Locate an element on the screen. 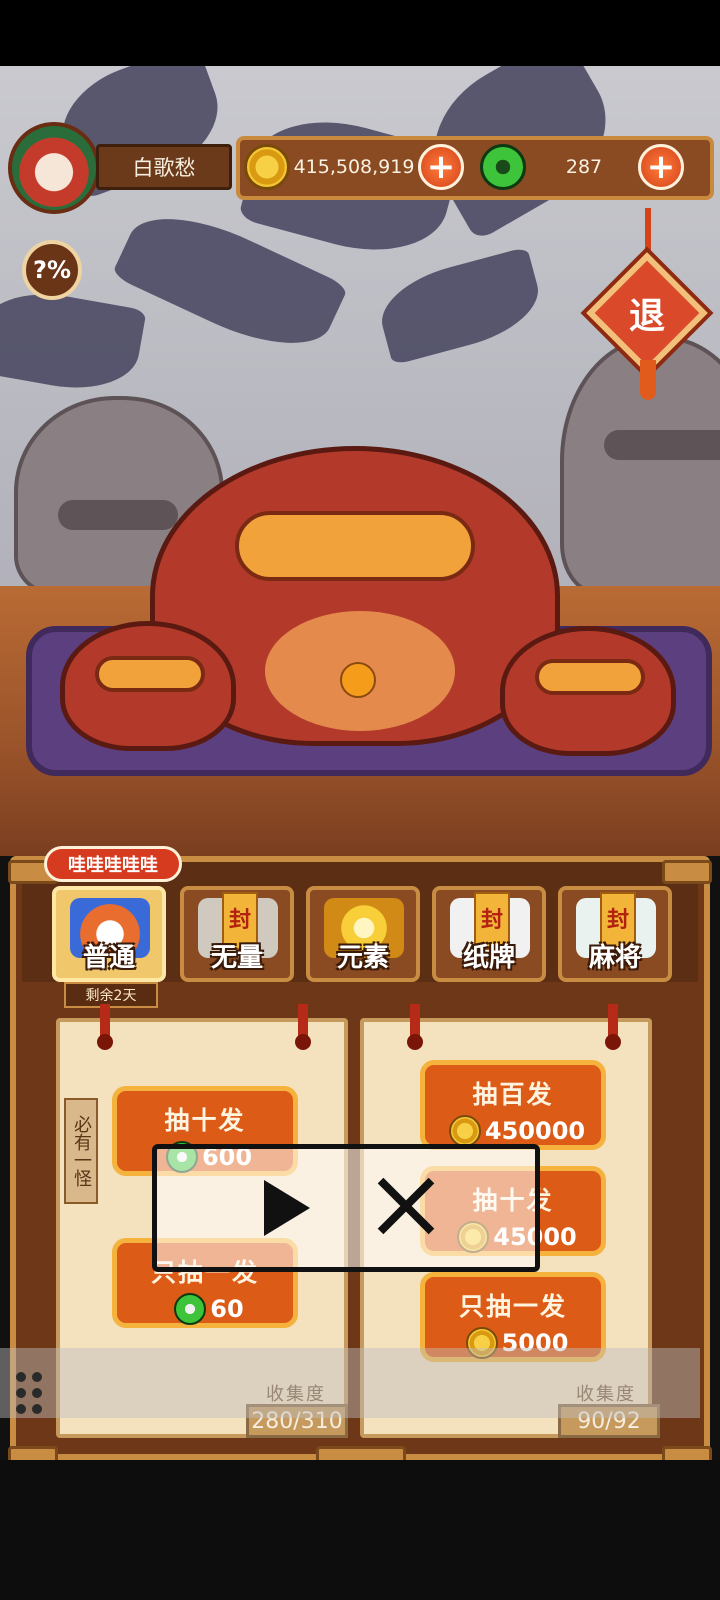 The image size is (720, 1600). small-frog-left is located at coordinates (148, 686).